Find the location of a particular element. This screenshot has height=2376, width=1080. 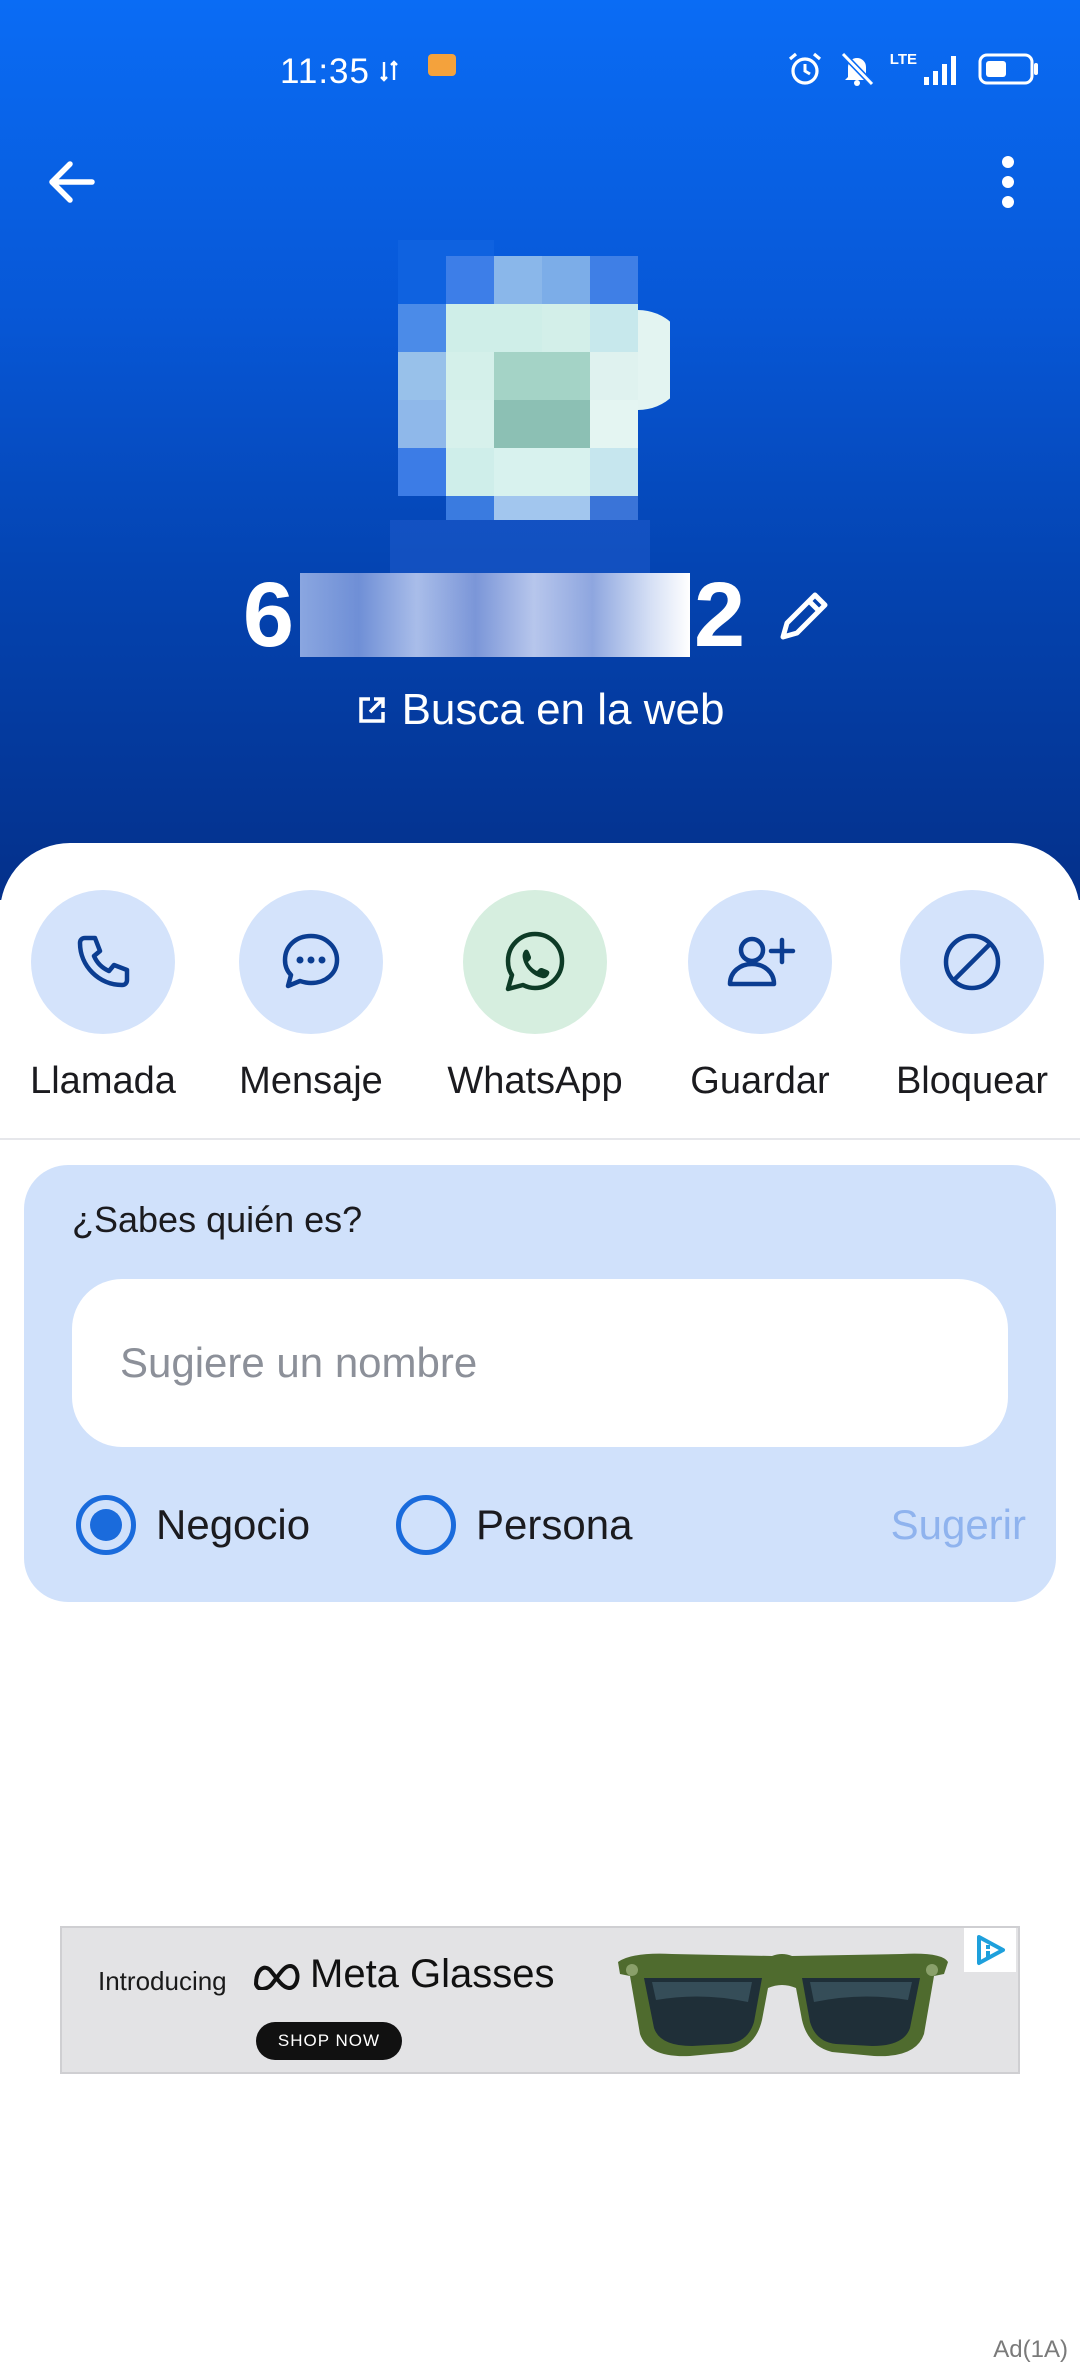

edit-name-button is located at coordinates (805, 615).